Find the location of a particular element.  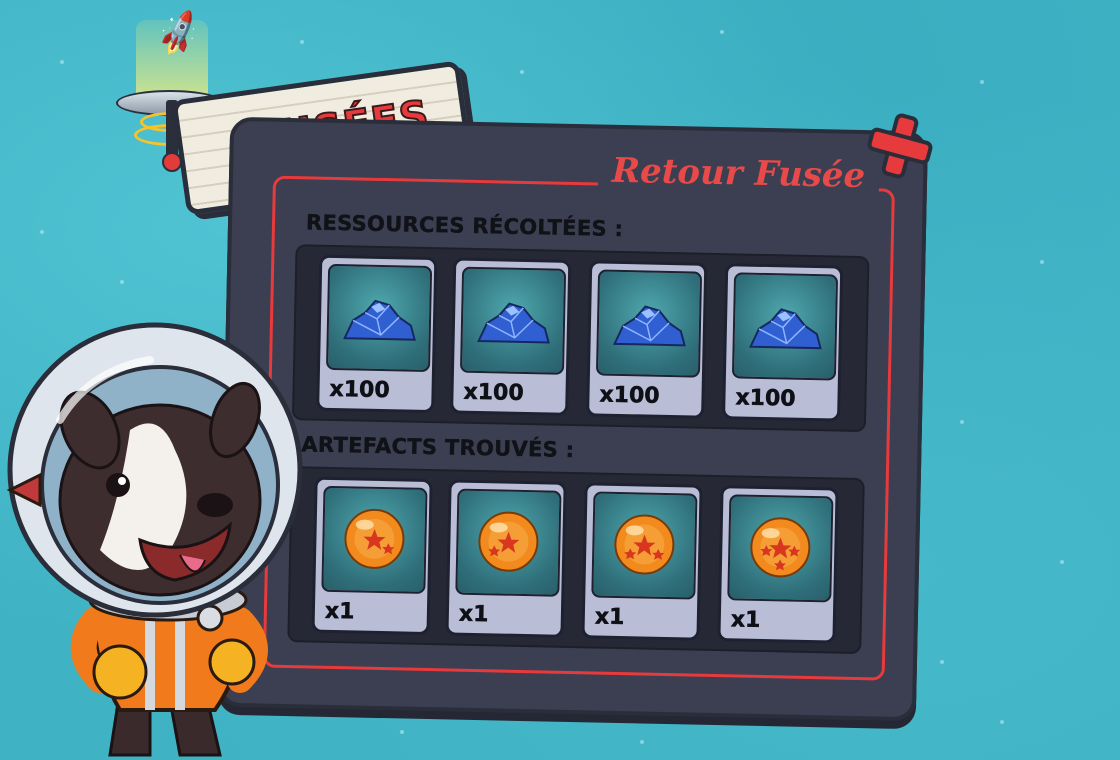

close-x-icon is located at coordinates (900, 146).